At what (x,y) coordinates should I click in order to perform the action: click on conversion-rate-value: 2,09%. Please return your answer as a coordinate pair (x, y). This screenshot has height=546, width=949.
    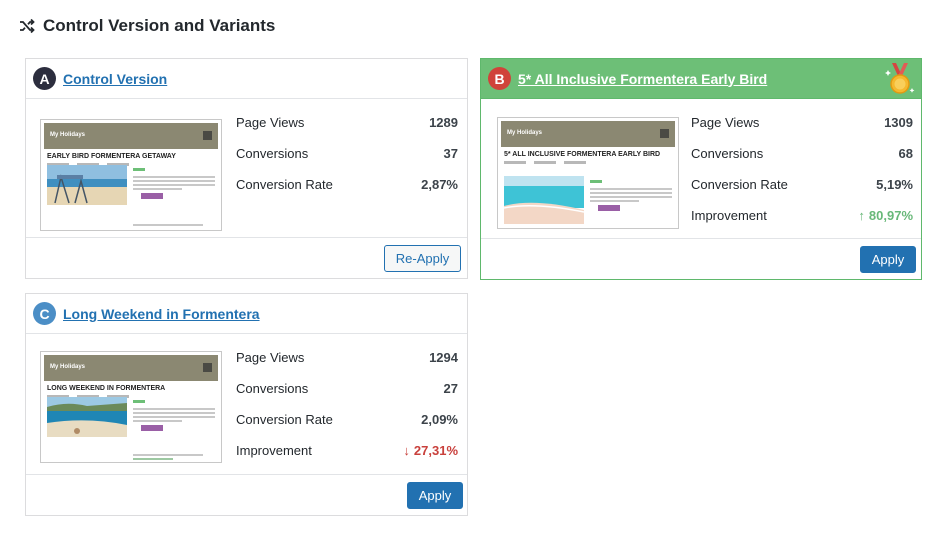
    Looking at the image, I should click on (439, 419).